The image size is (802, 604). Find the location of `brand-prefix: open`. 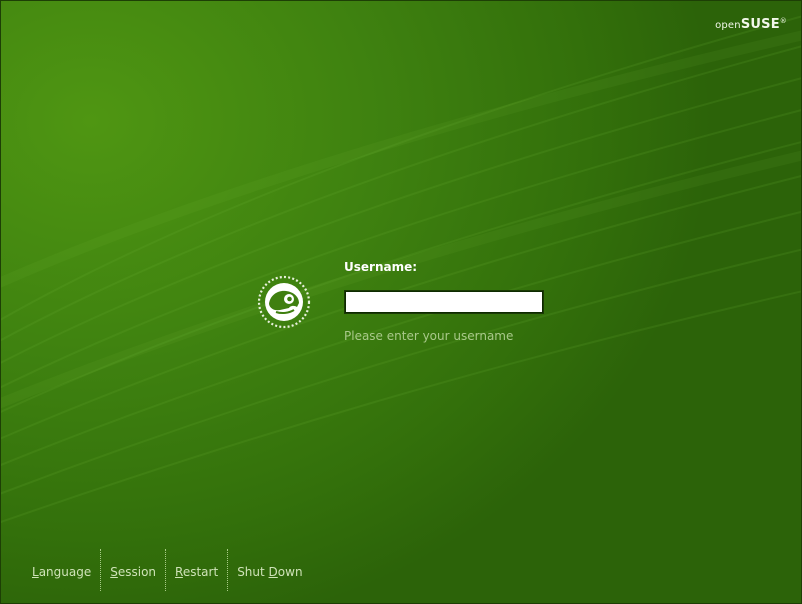

brand-prefix: open is located at coordinates (728, 25).